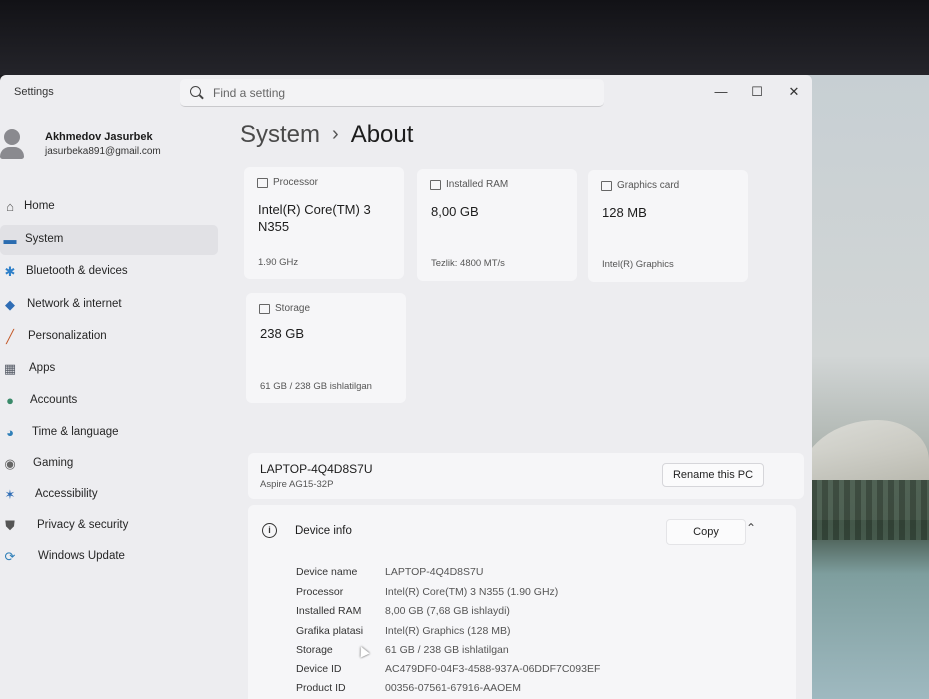 Image resolution: width=929 pixels, height=699 pixels. Describe the element at coordinates (477, 184) in the screenshot. I see `card-title: Installed RAM` at that location.